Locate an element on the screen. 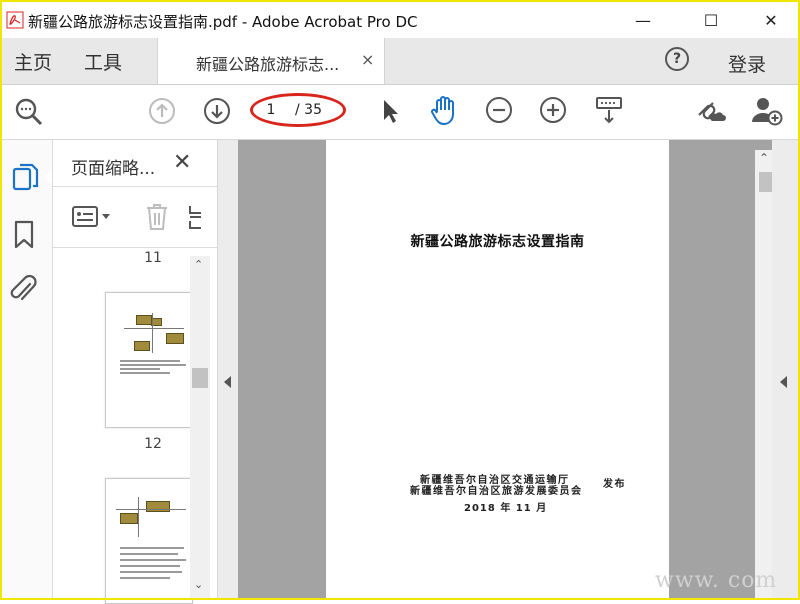  help-icon: ? is located at coordinates (677, 59).